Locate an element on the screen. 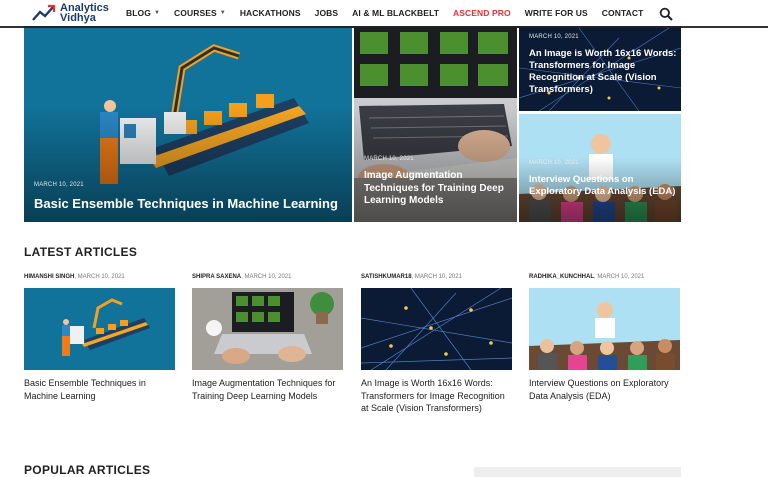  nav-contact-label: CONTACT is located at coordinates (622, 13).